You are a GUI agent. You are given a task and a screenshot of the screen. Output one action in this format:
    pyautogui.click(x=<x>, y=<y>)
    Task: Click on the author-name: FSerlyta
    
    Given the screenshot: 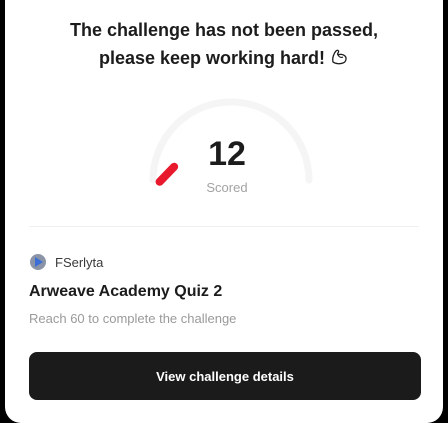 What is the action you would take?
    pyautogui.click(x=79, y=262)
    